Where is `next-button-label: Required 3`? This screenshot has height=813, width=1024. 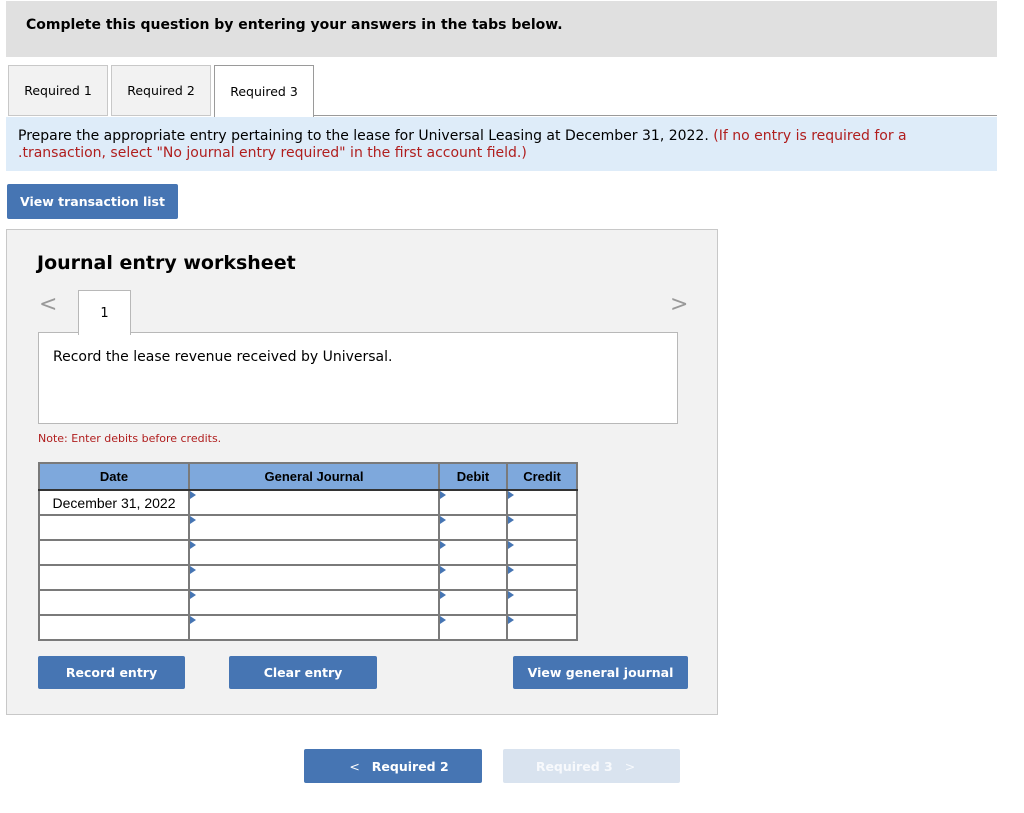 next-button-label: Required 3 is located at coordinates (574, 766).